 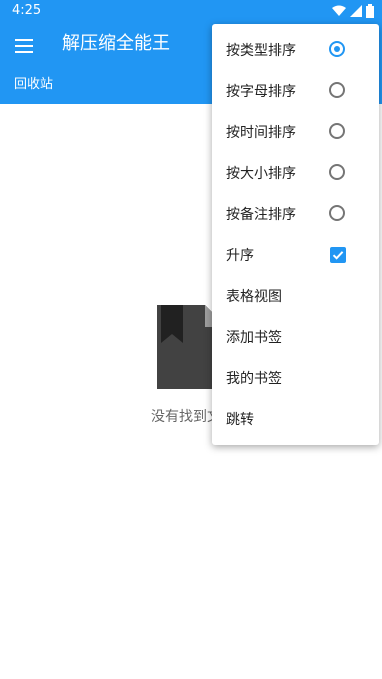 I want to click on menu-item-sort-by-type: 按类型排序, so click(x=295, y=50).